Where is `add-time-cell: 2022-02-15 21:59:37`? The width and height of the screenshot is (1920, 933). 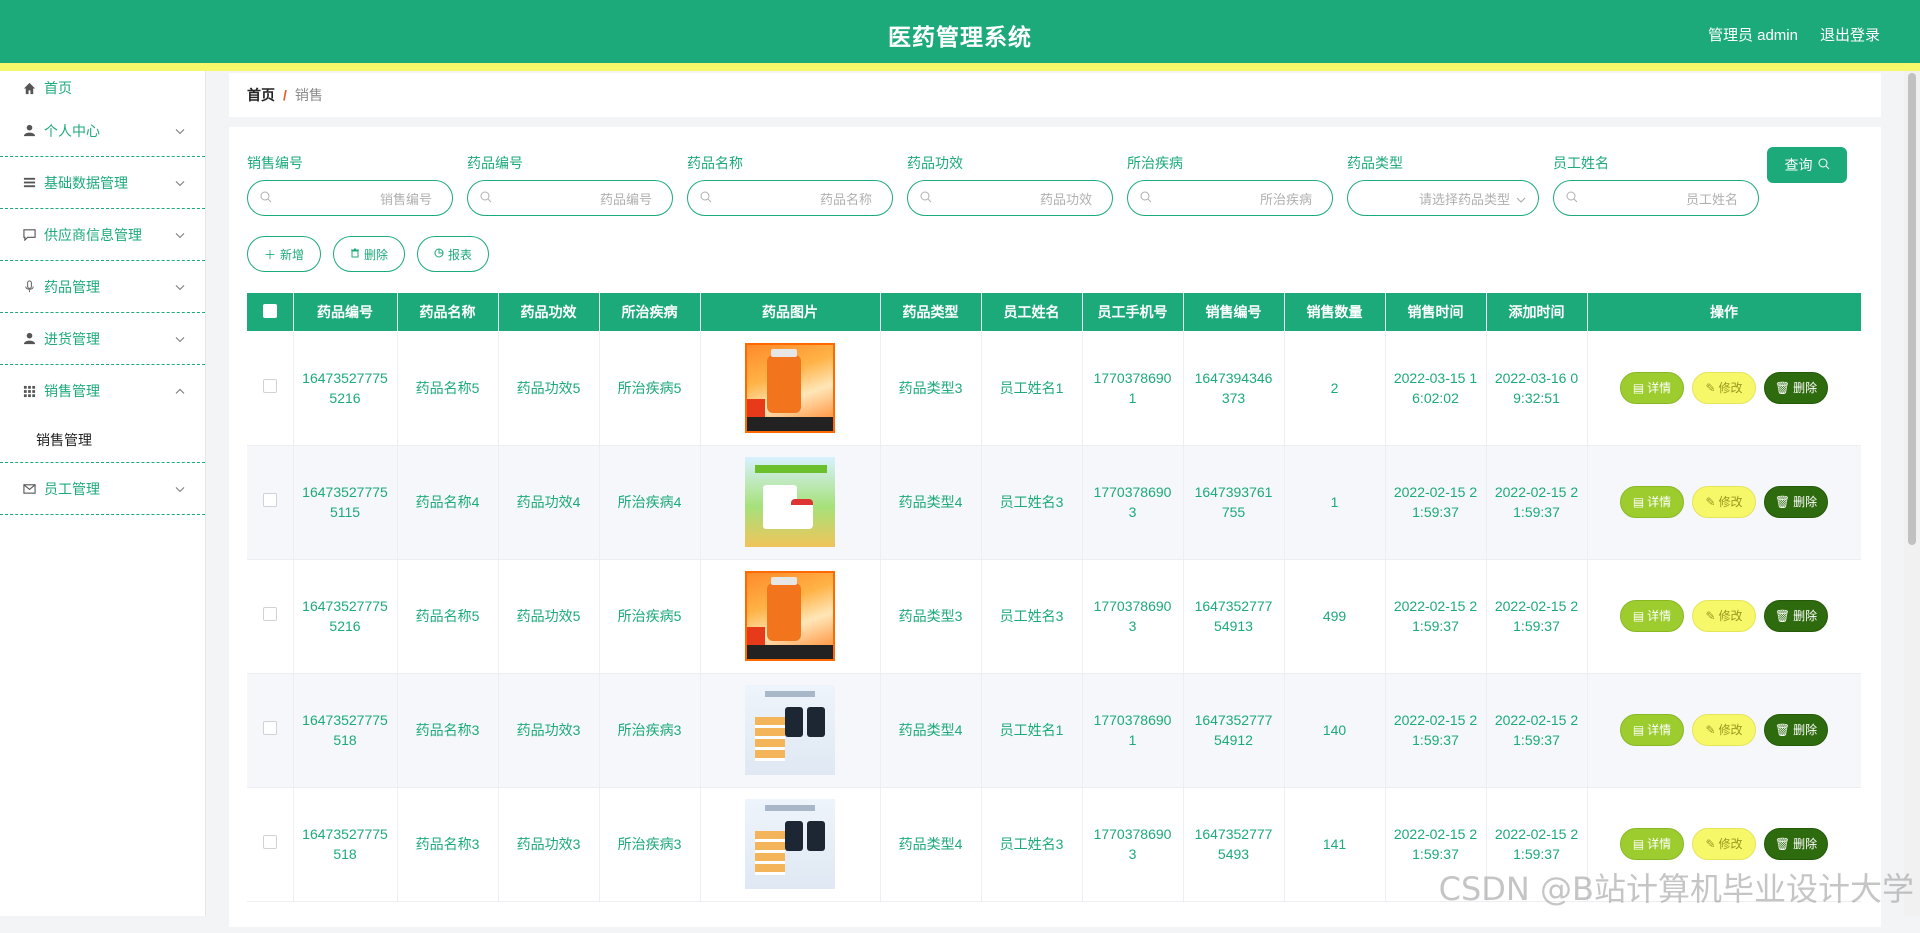 add-time-cell: 2022-02-15 21:59:37 is located at coordinates (1536, 502).